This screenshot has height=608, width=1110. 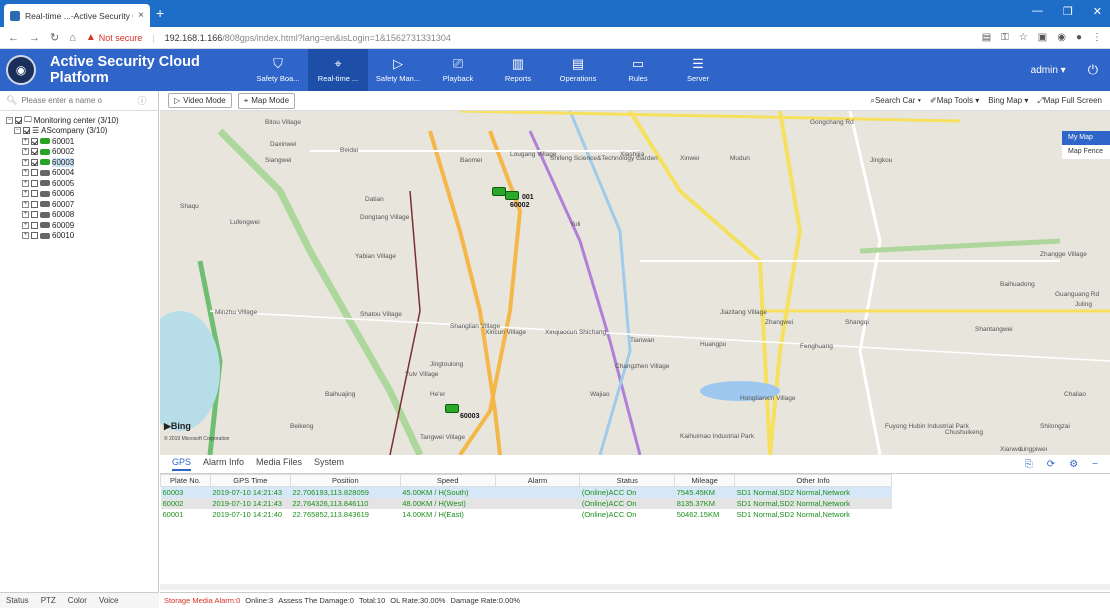 I want to click on tree-vehicle-60002: +60002, so click(x=79, y=152).